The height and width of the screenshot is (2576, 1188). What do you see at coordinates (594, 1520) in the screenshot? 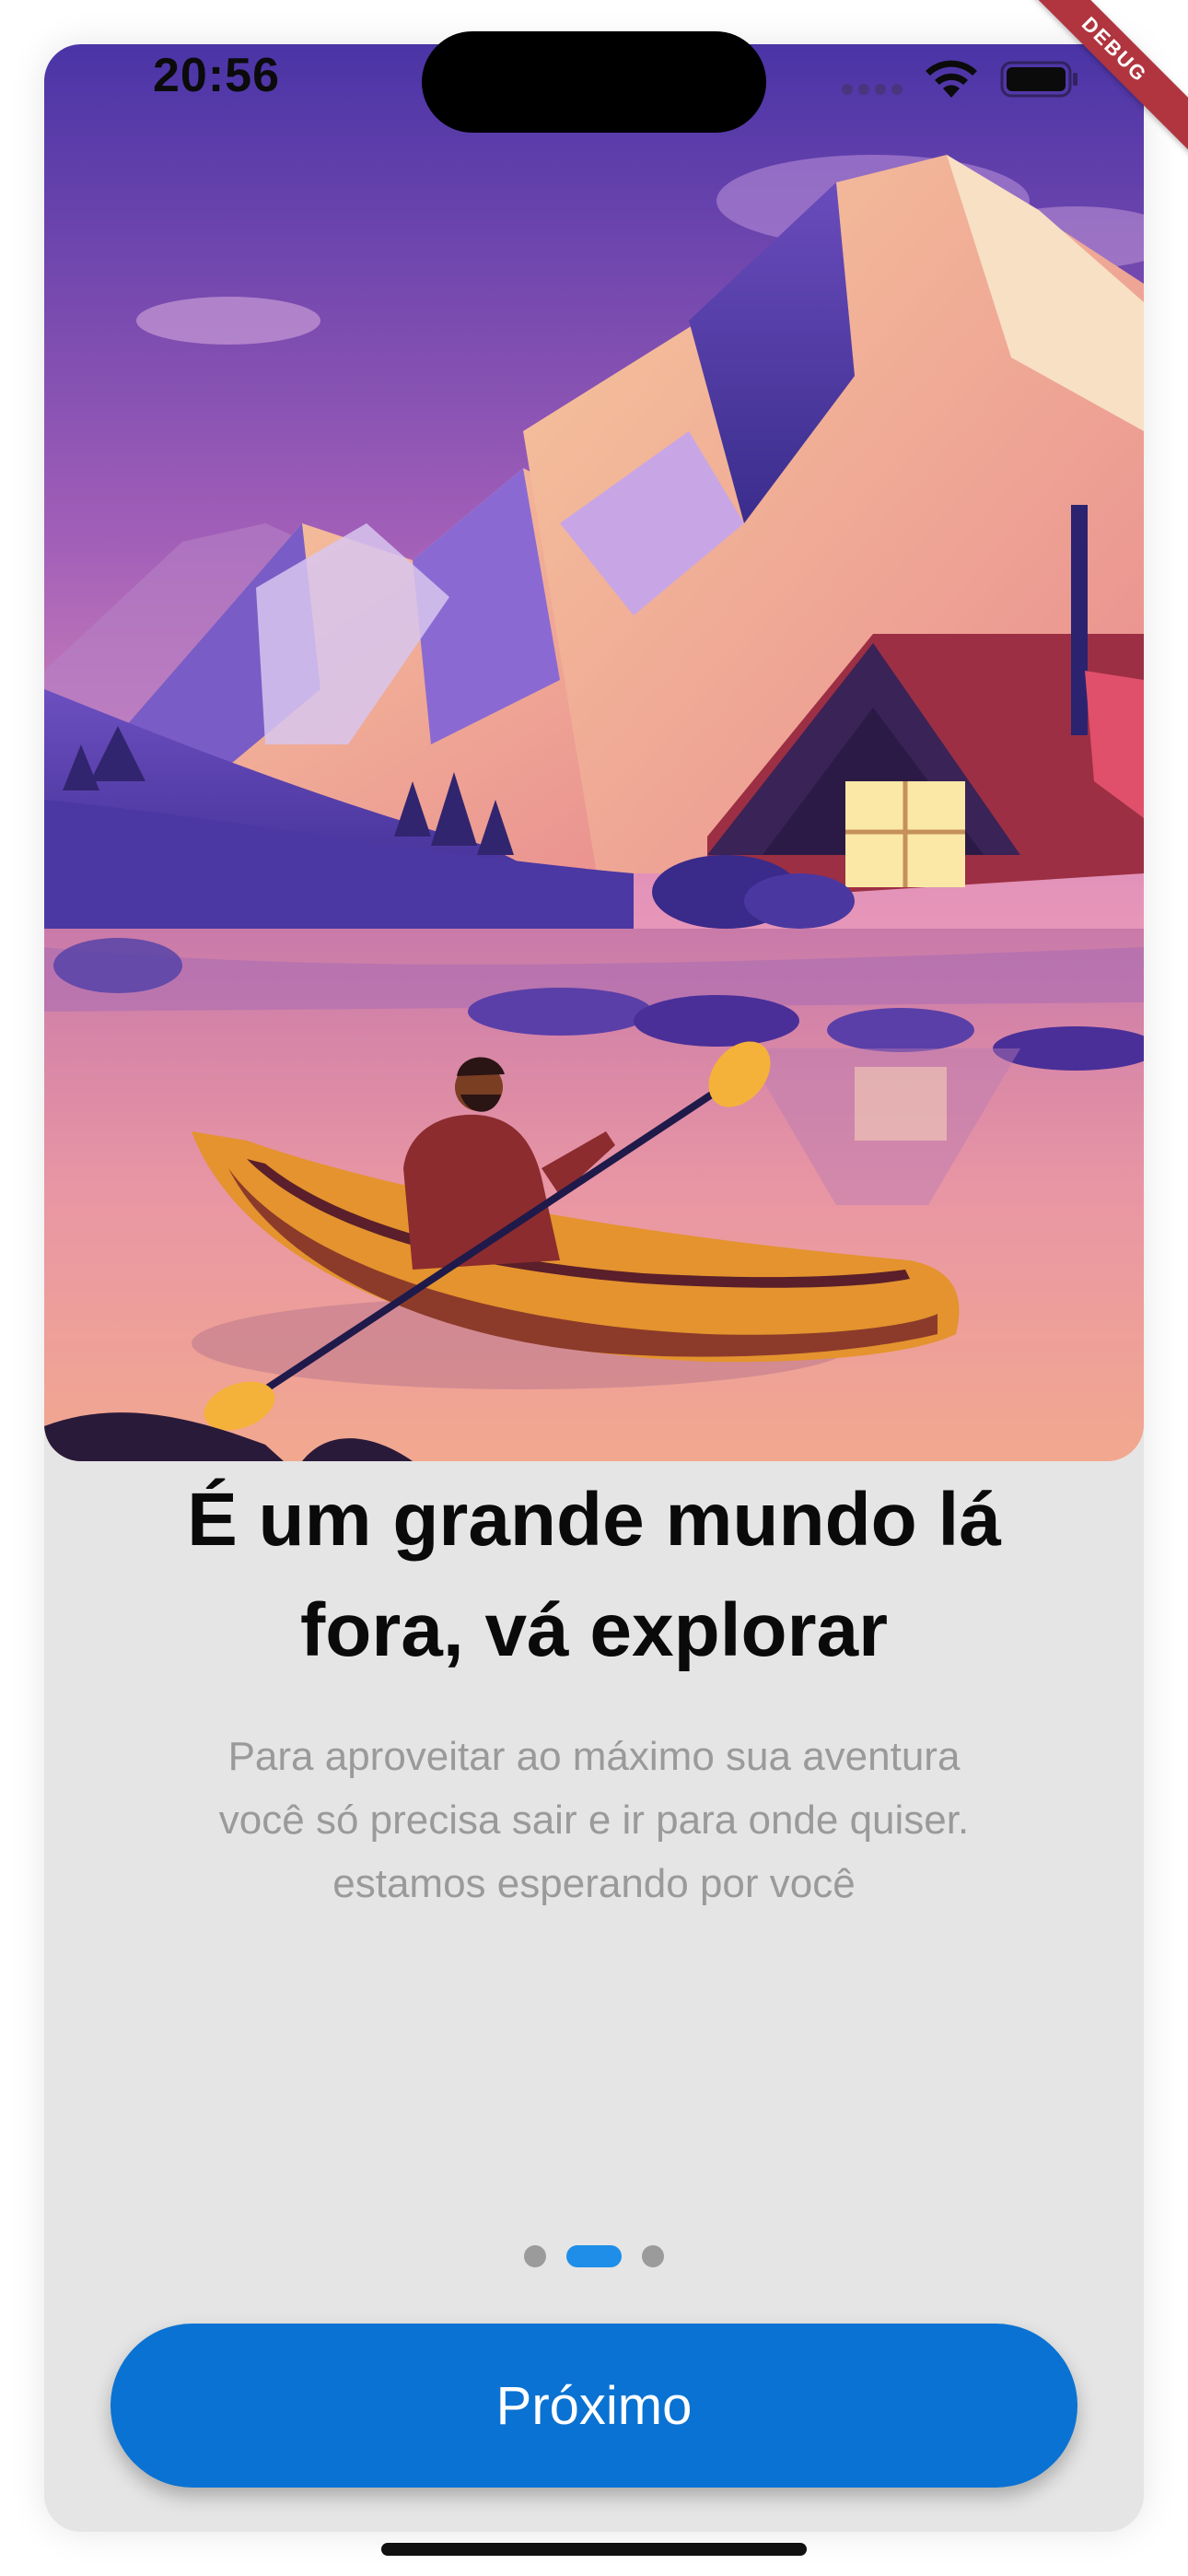
I see `title-line: É um grande mundo lá` at bounding box center [594, 1520].